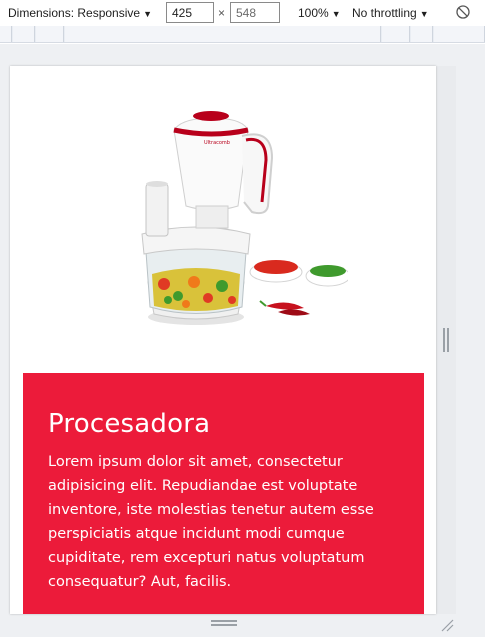 The image size is (485, 637). I want to click on throttling-label: No throttling, so click(384, 13).